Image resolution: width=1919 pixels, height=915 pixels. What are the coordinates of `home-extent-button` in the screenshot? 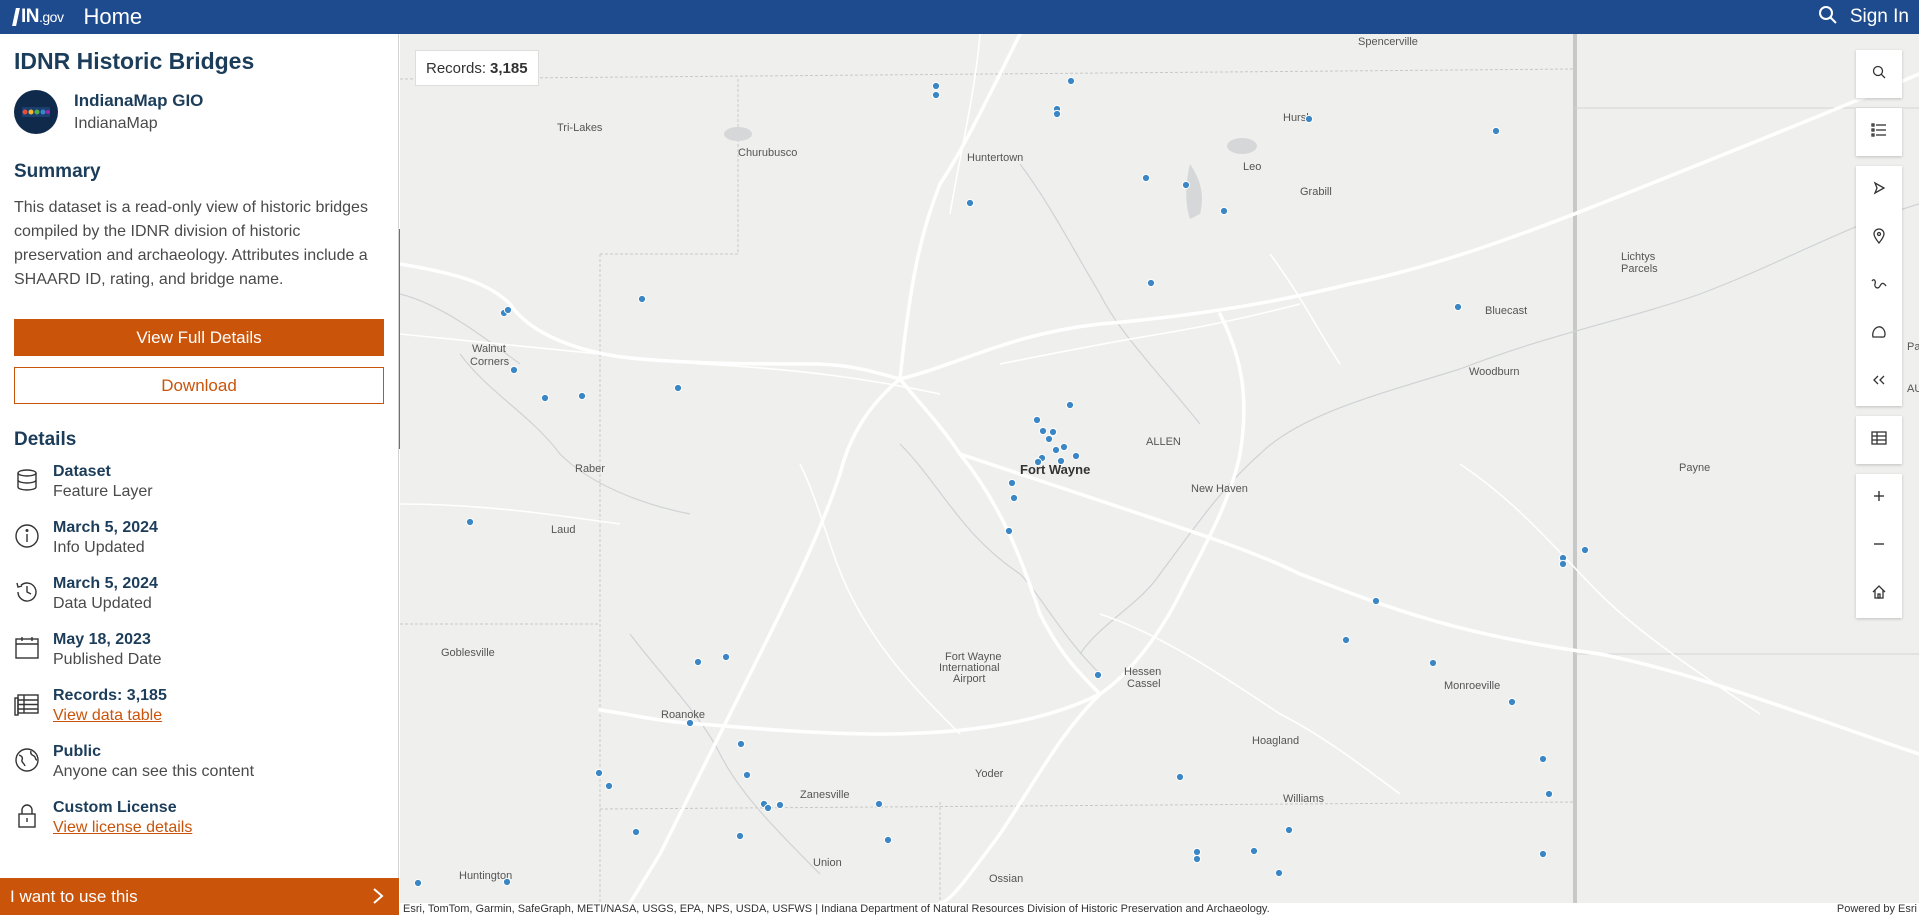 It's located at (1879, 594).